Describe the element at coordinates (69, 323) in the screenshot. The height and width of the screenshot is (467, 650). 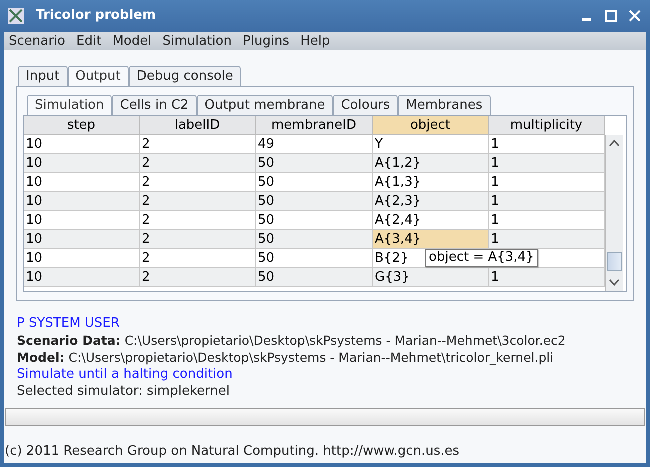
I see `console-line: P SYSTEM USER` at that location.